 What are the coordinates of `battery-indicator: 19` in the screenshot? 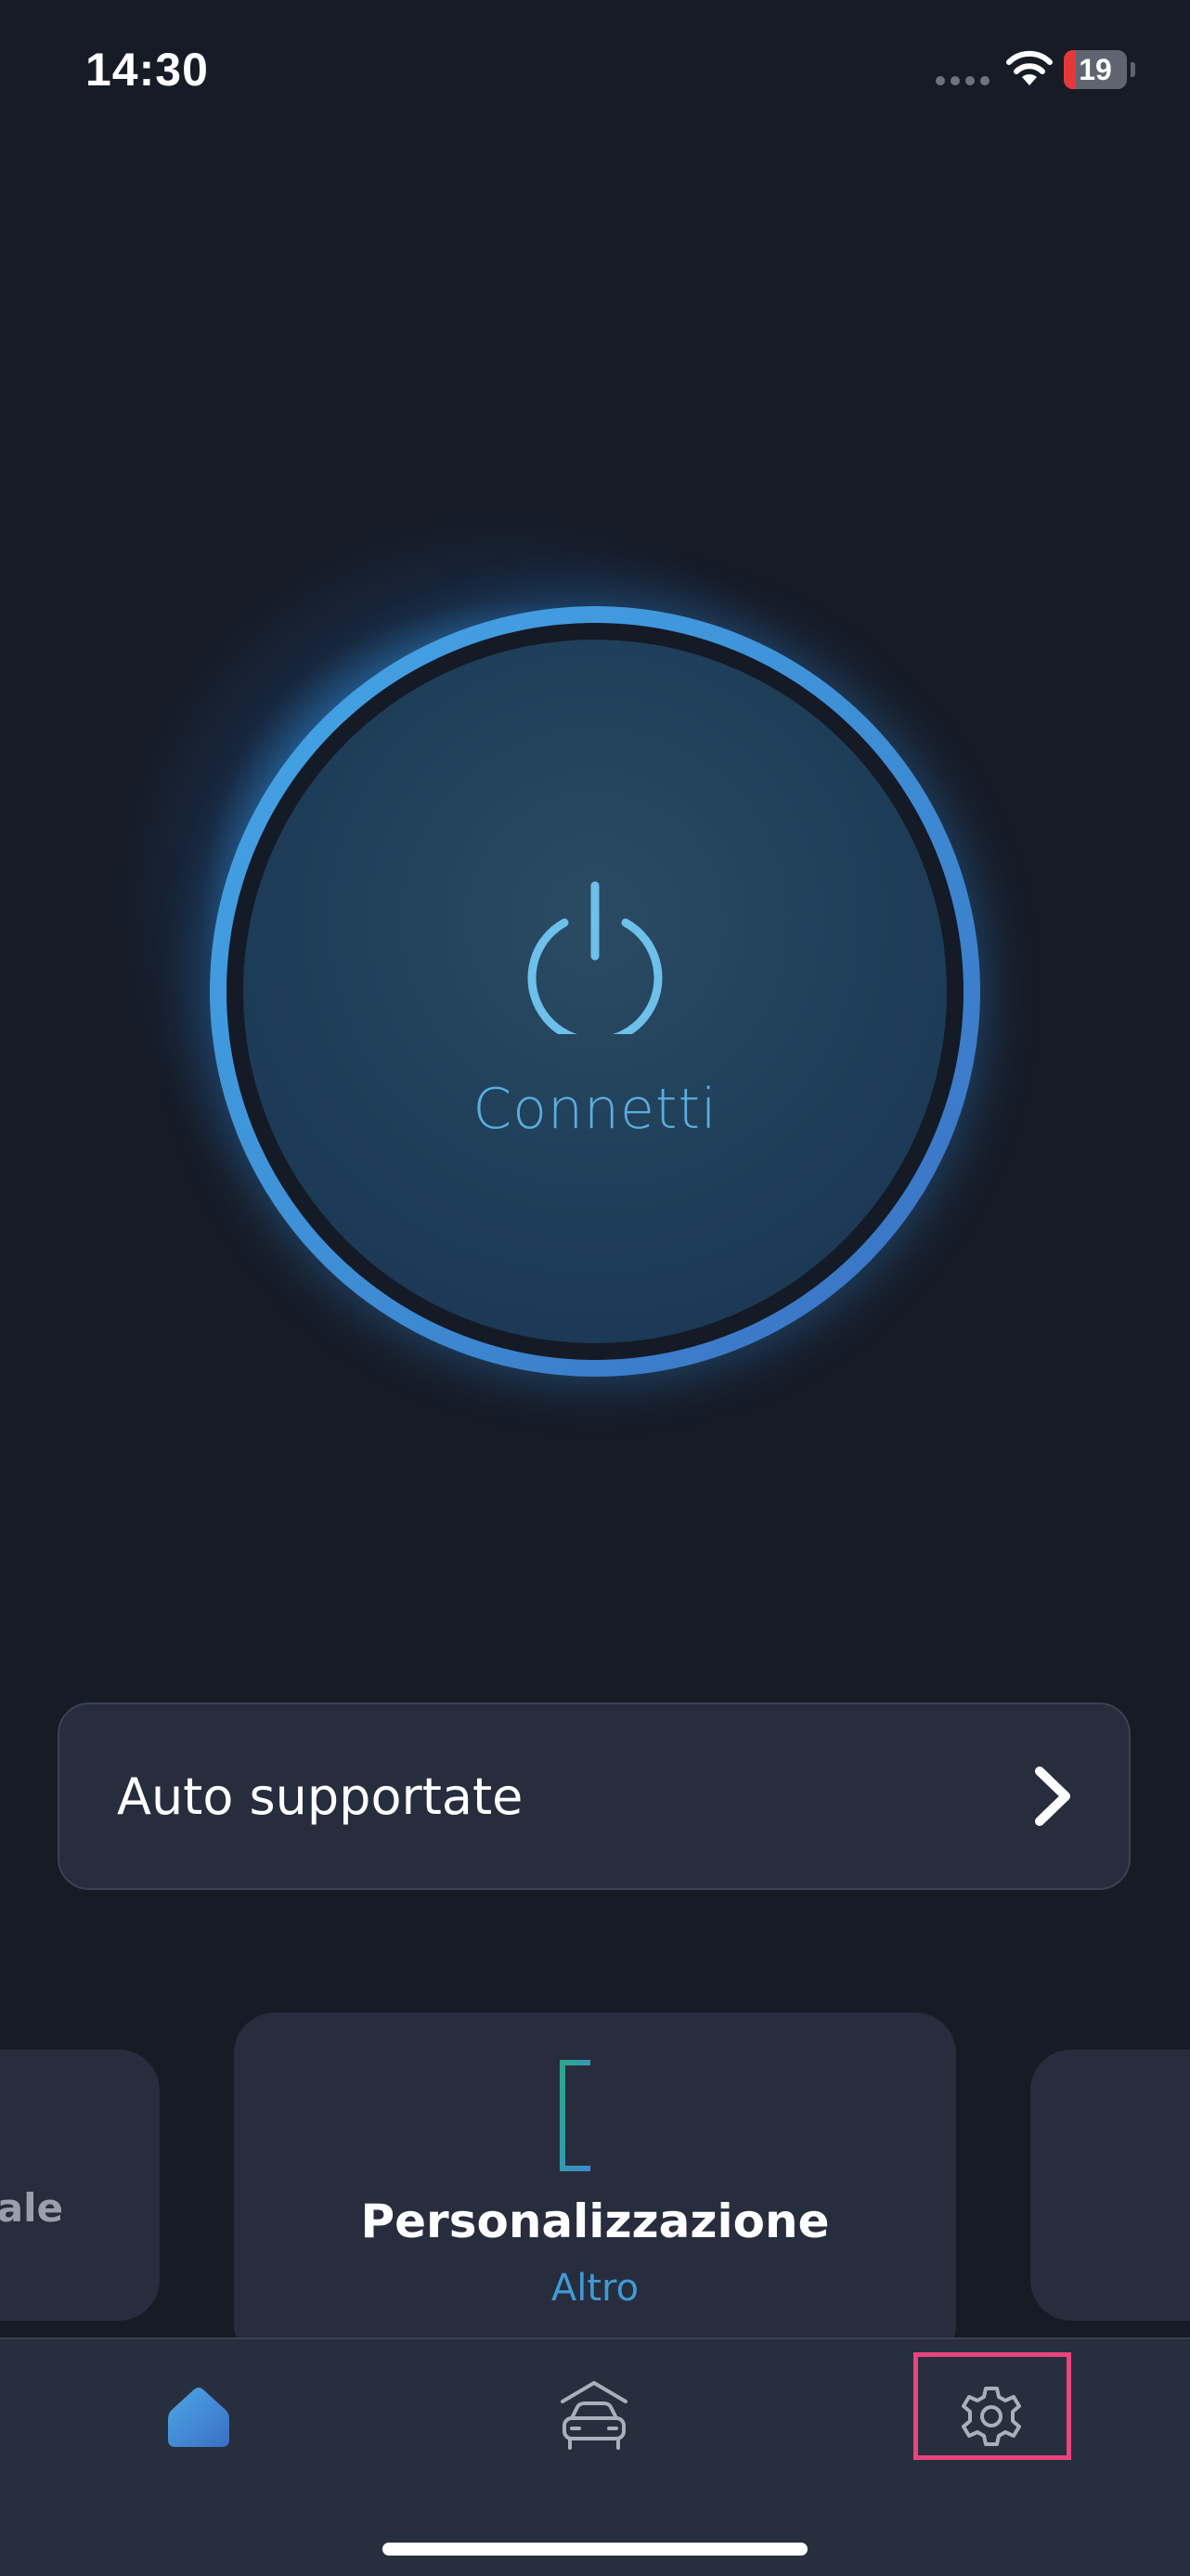 It's located at (1095, 69).